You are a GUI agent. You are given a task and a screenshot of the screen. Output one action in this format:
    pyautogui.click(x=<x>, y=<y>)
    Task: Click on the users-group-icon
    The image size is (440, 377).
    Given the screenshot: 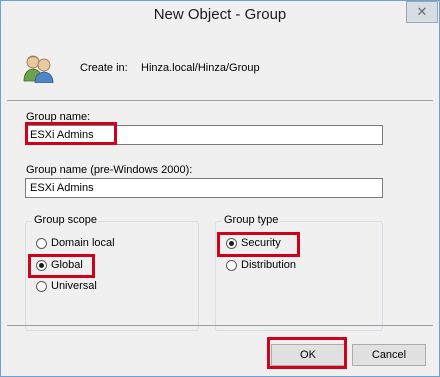 What is the action you would take?
    pyautogui.click(x=39, y=68)
    